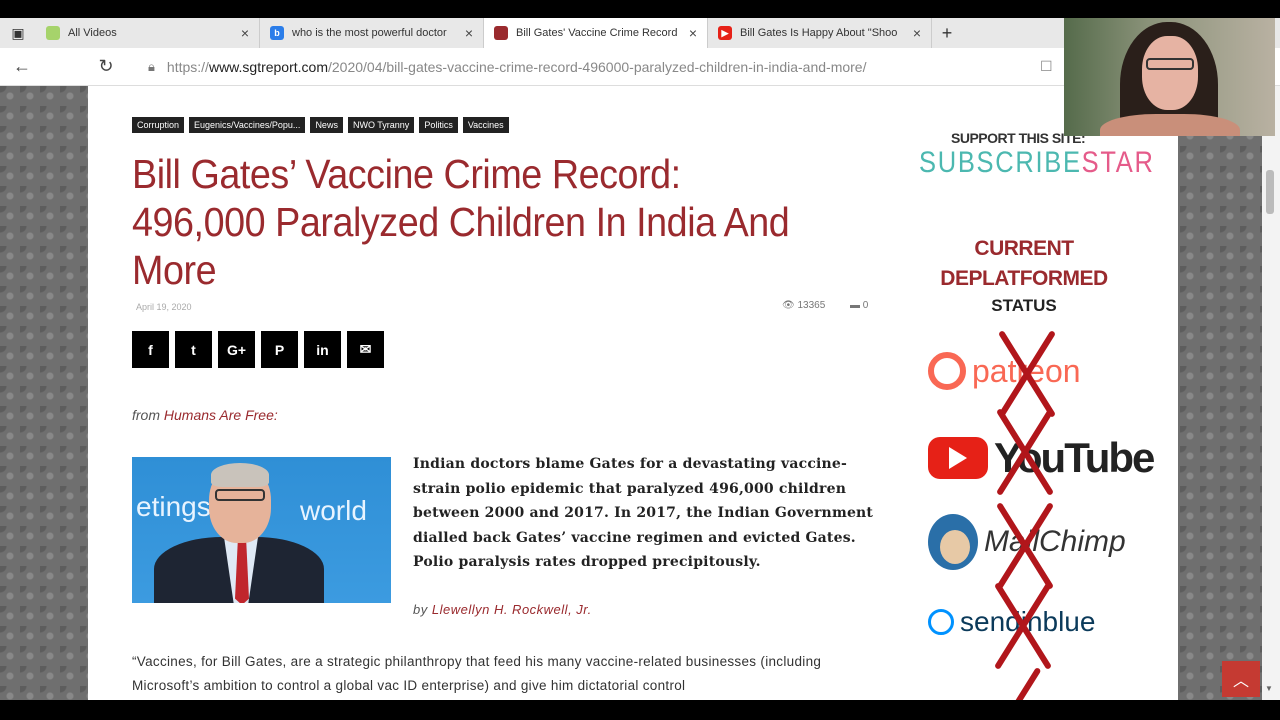 The image size is (1280, 720). Describe the element at coordinates (151, 66) in the screenshot. I see `lock-icon: 🔒︎` at that location.